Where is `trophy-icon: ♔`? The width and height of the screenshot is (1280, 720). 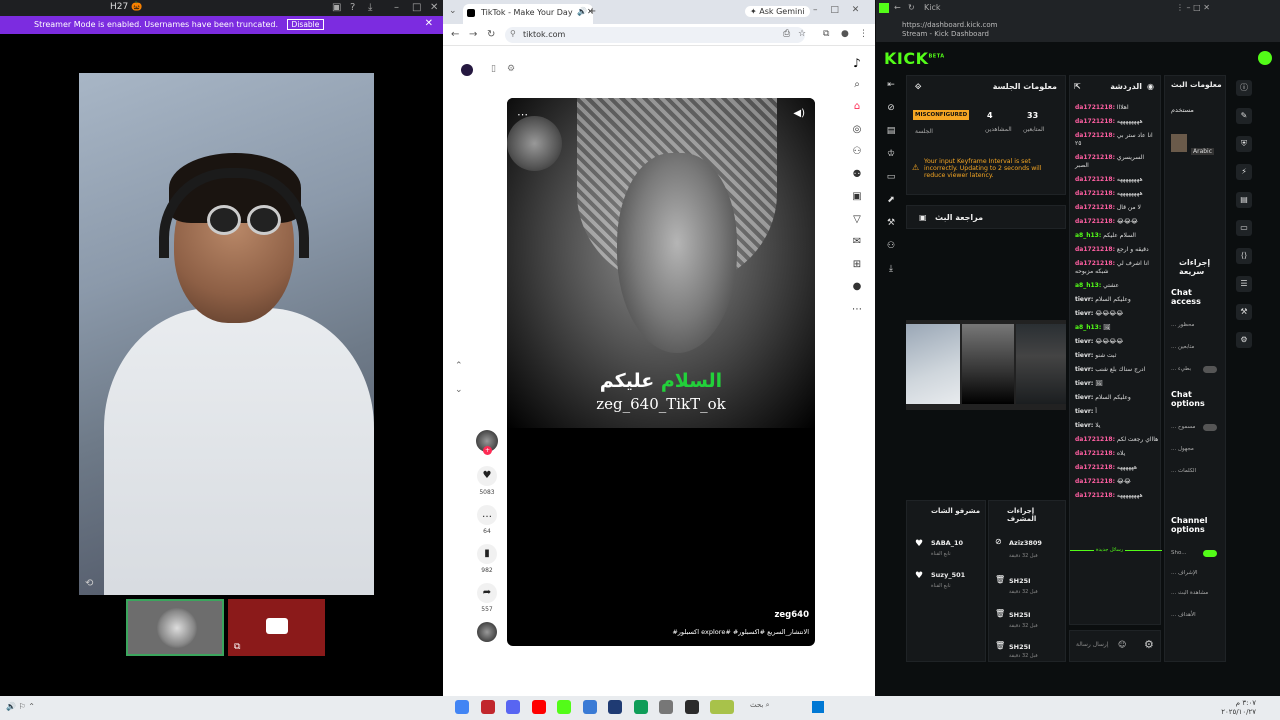
trophy-icon: ♔ is located at coordinates (891, 160).